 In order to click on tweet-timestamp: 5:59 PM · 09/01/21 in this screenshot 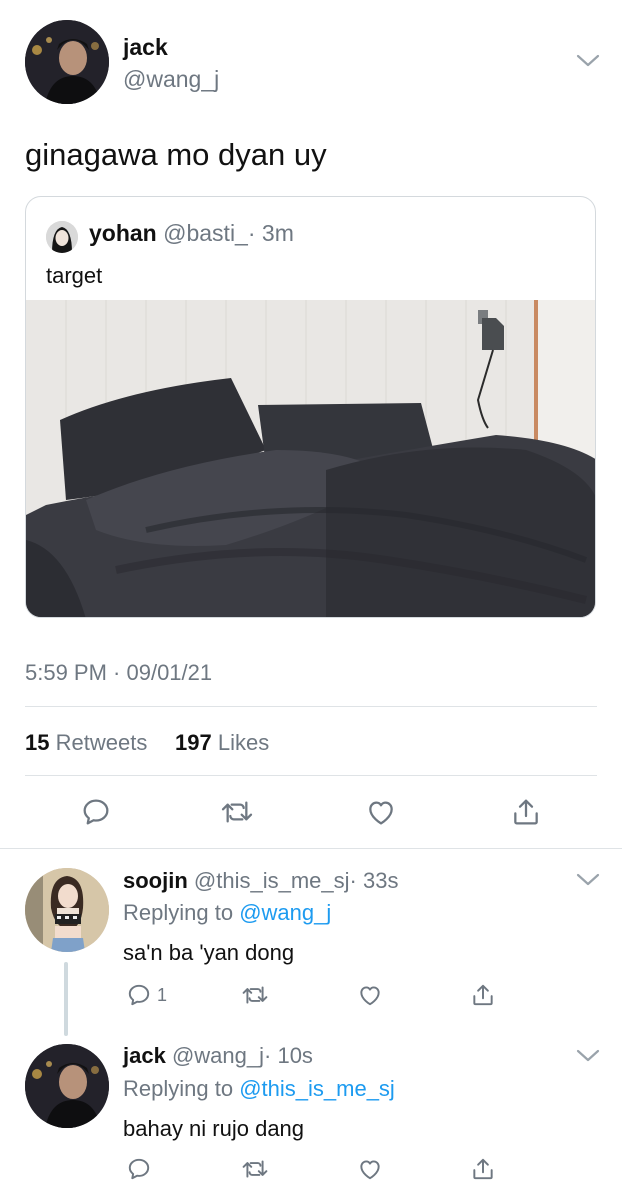, I will do `click(118, 673)`.